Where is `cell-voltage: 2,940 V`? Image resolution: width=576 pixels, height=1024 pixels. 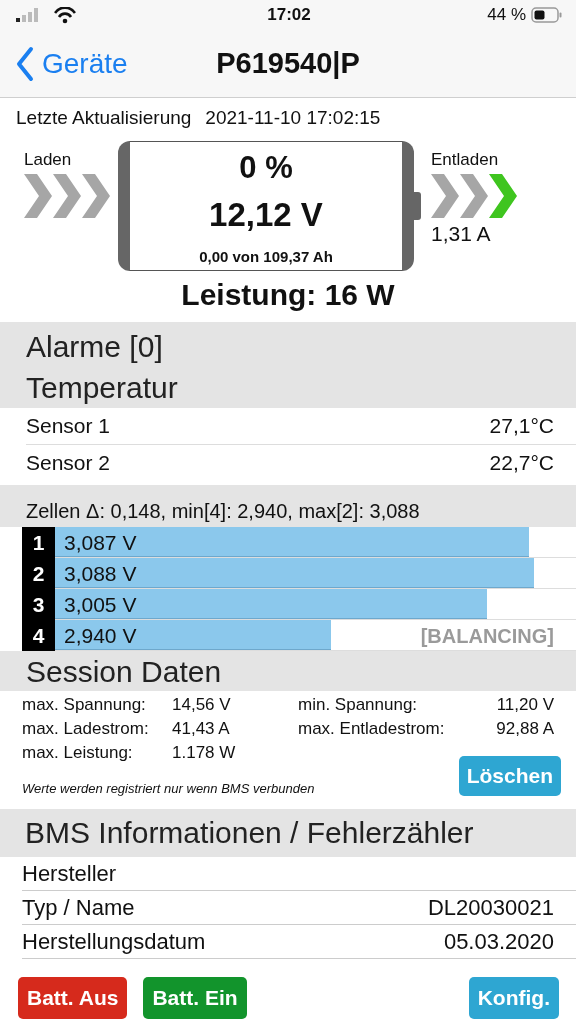 cell-voltage: 2,940 V is located at coordinates (100, 636).